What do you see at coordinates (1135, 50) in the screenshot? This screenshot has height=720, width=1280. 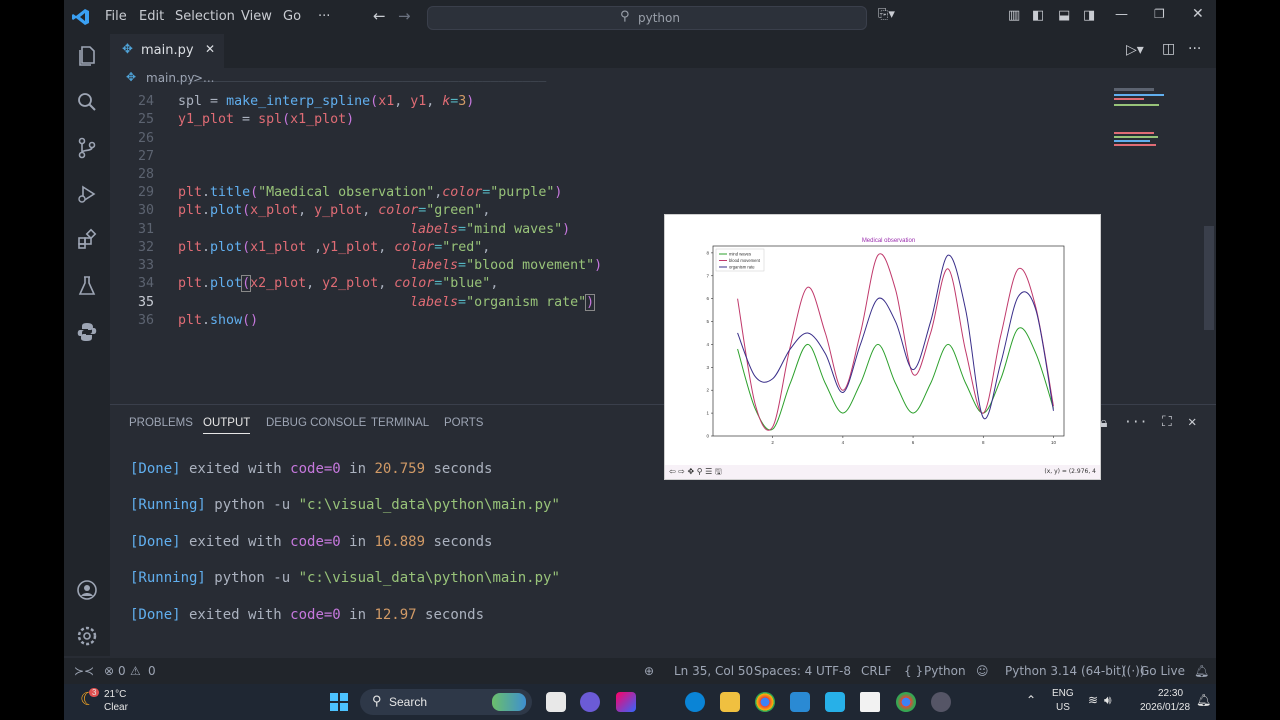 I see `run-file-icon: ▷▾` at bounding box center [1135, 50].